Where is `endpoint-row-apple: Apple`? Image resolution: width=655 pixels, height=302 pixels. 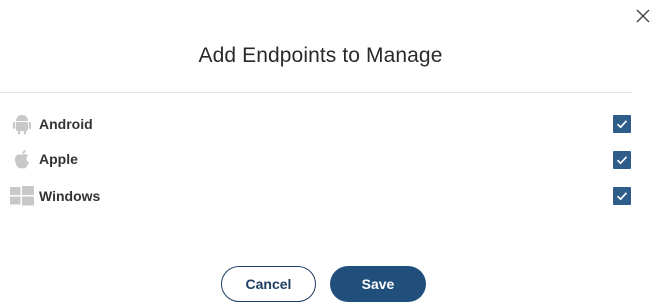 endpoint-row-apple: Apple is located at coordinates (320, 159).